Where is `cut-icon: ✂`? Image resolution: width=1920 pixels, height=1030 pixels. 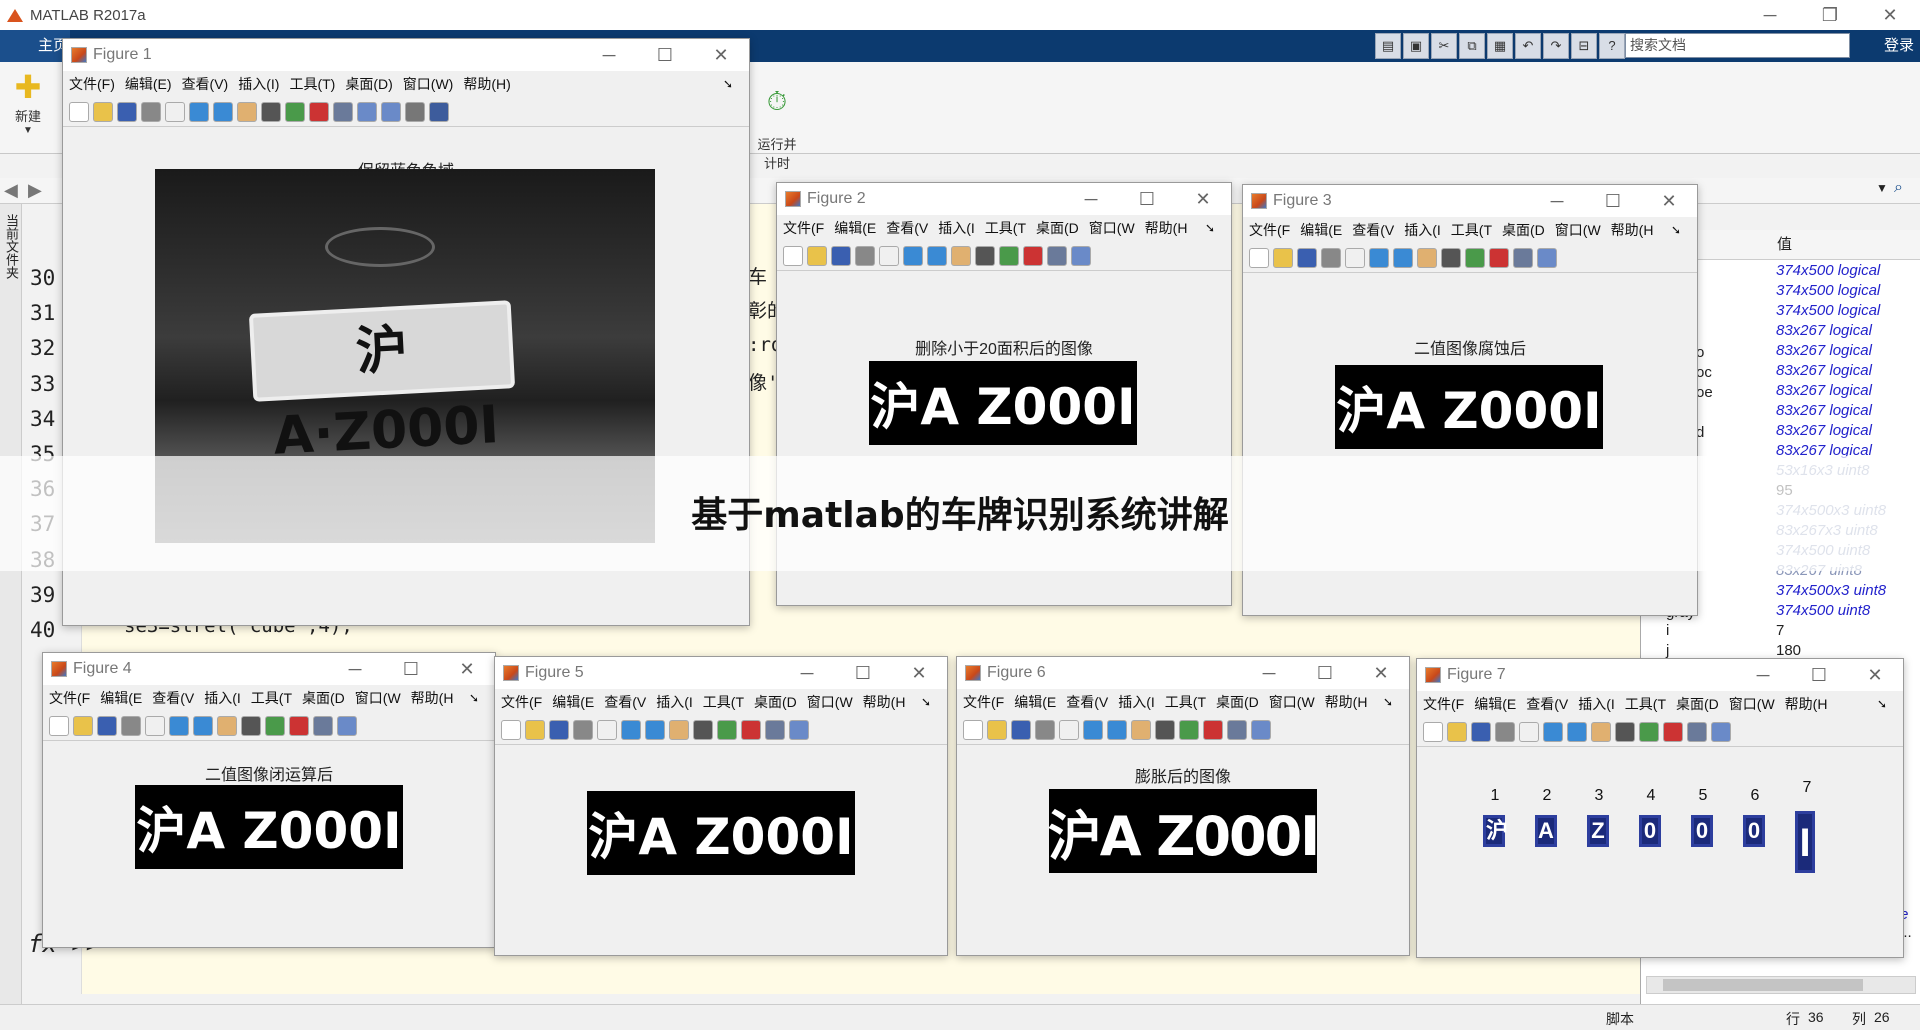 cut-icon: ✂ is located at coordinates (1444, 46).